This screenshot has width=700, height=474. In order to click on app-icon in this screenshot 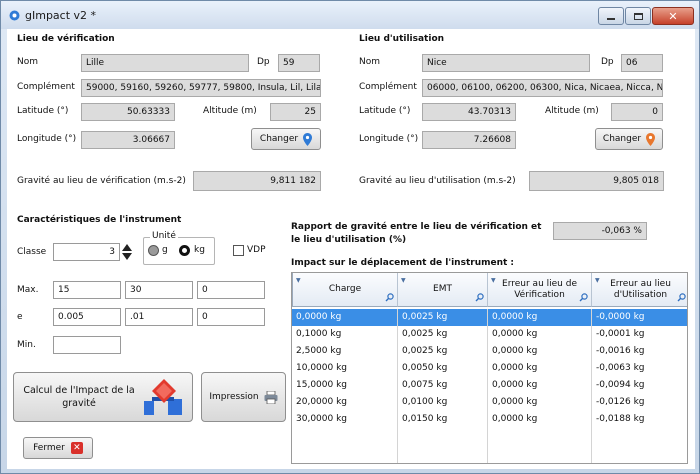, I will do `click(14, 15)`.